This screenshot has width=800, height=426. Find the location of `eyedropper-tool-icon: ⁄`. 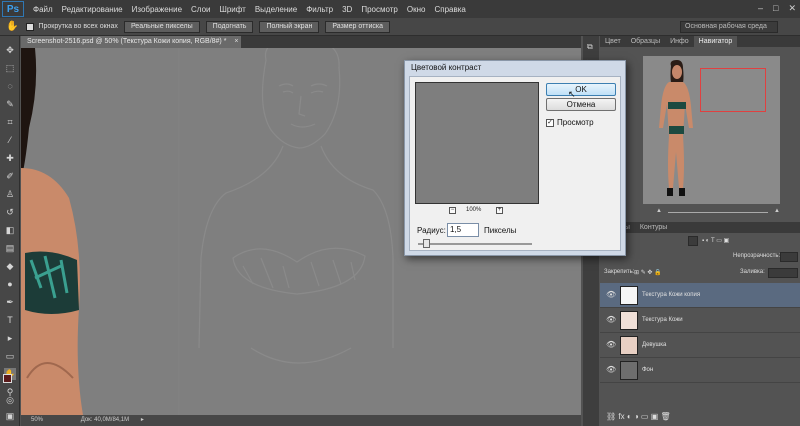

eyedropper-tool-icon: ⁄ is located at coordinates (10, 140).